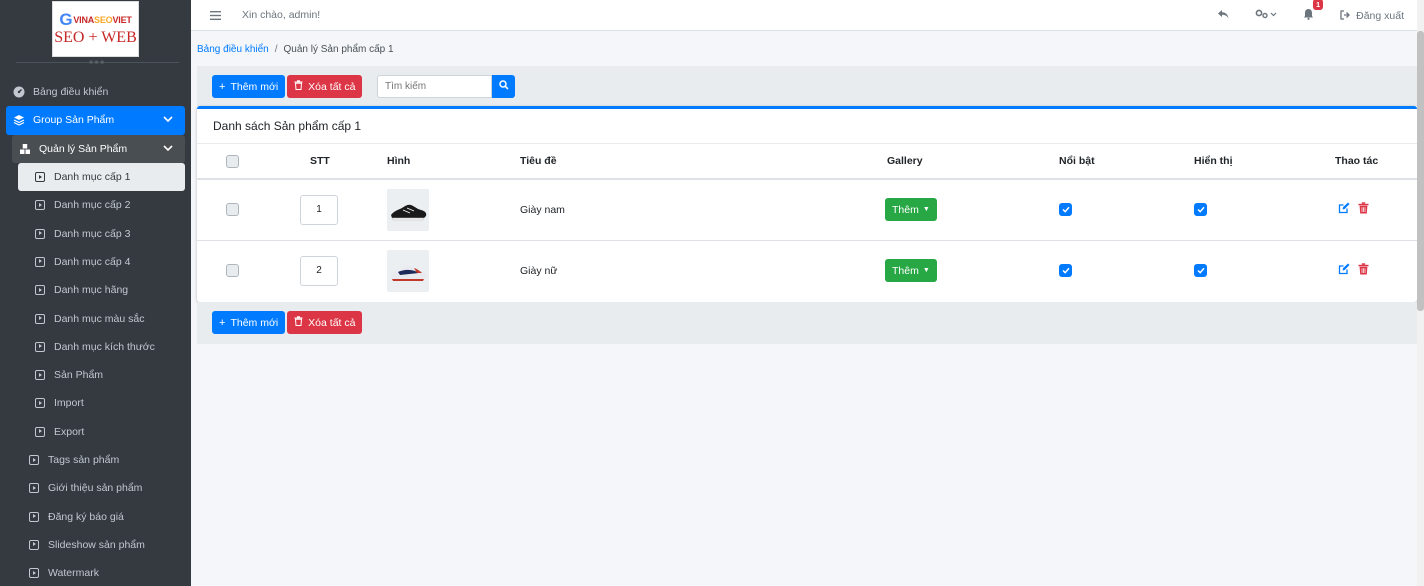 The image size is (1424, 586). Describe the element at coordinates (434, 86) in the screenshot. I see `search-input` at that location.